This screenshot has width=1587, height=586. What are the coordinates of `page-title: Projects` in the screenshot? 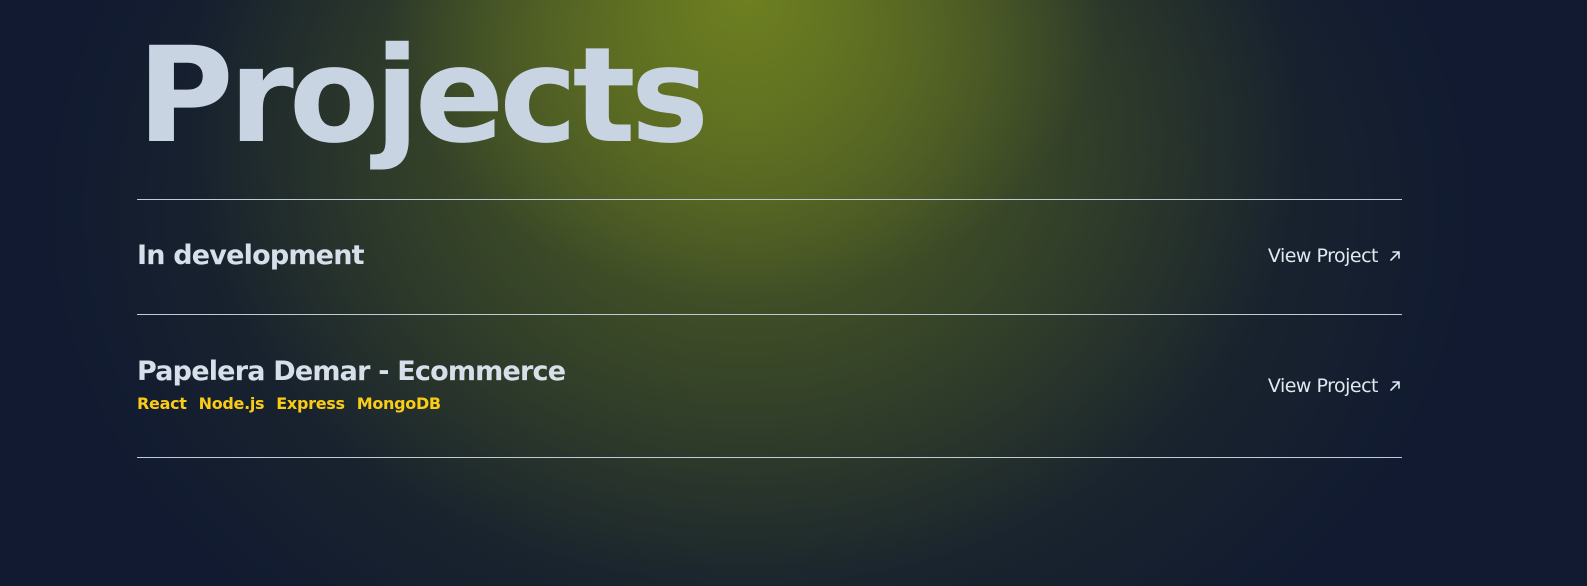 It's located at (423, 96).